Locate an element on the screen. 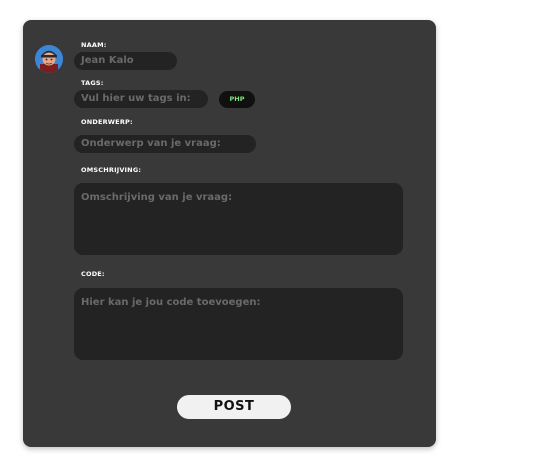  tag-badge-php: PHP is located at coordinates (237, 99).